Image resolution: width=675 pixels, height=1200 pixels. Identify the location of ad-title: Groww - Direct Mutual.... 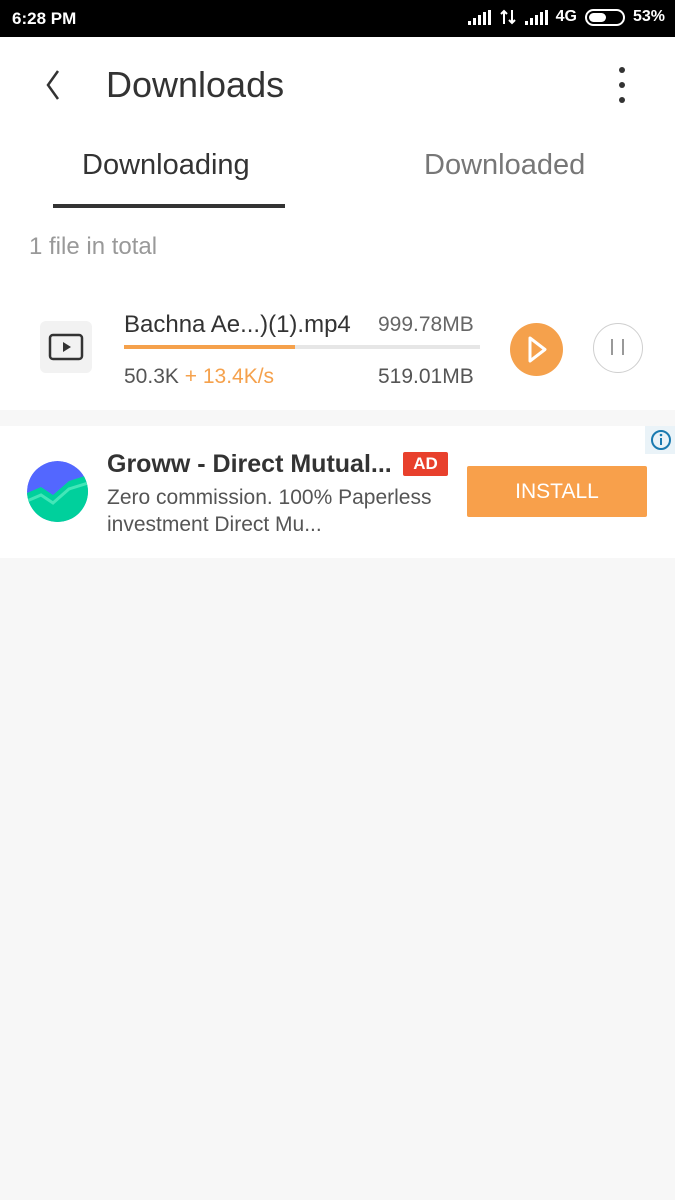
(249, 464).